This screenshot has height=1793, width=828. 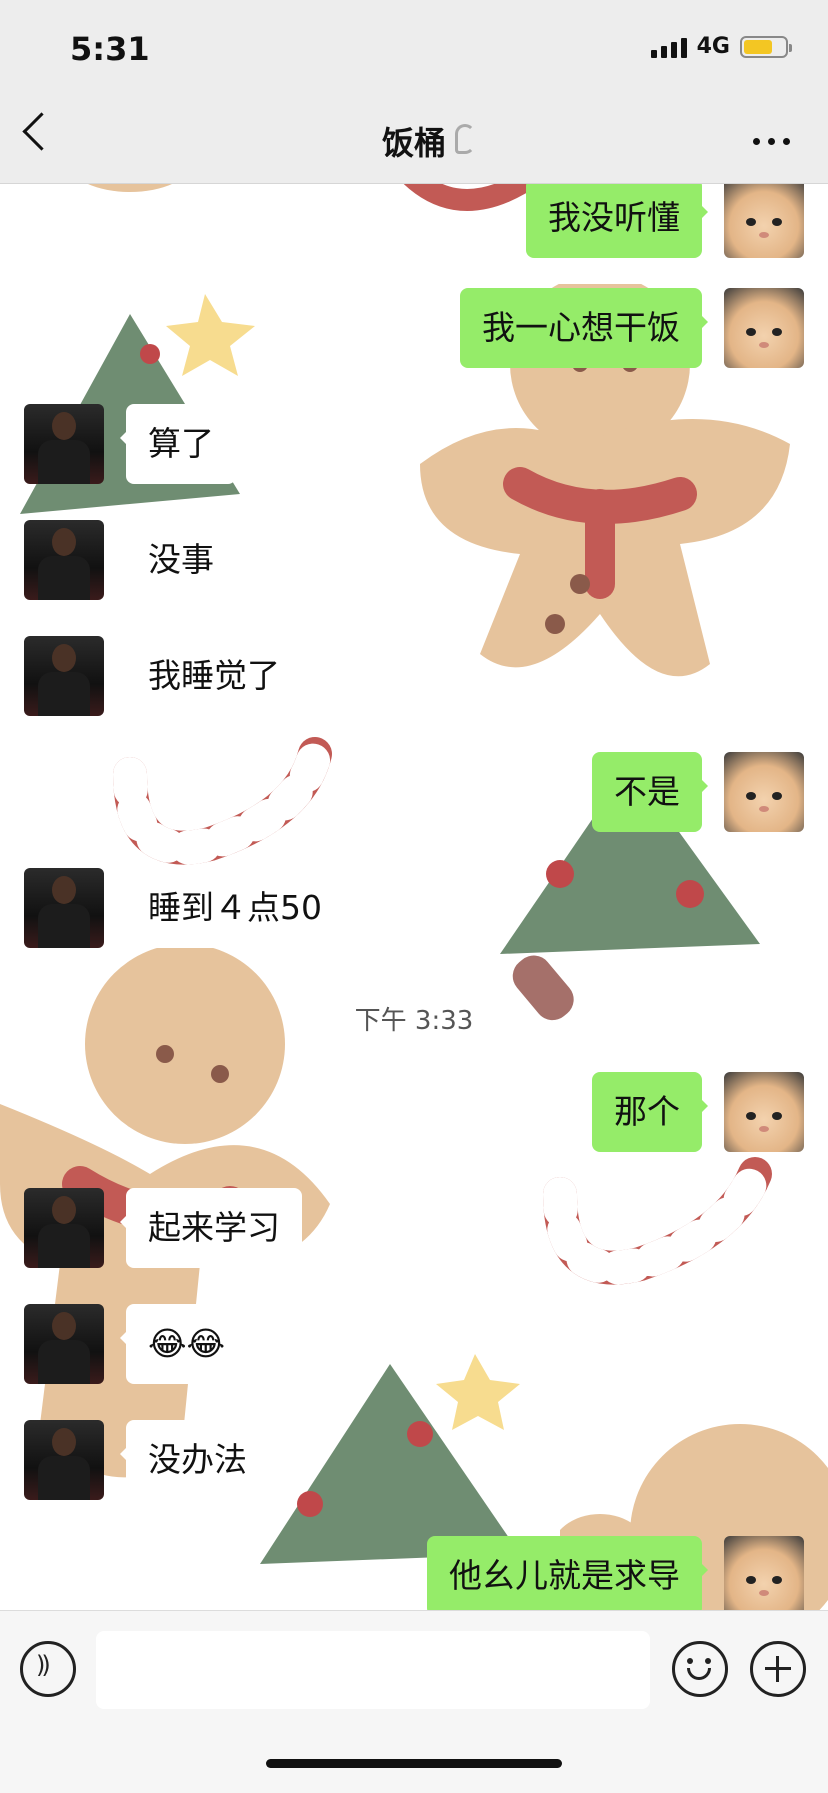 I want to click on message-received: 算了, so click(x=130, y=444).